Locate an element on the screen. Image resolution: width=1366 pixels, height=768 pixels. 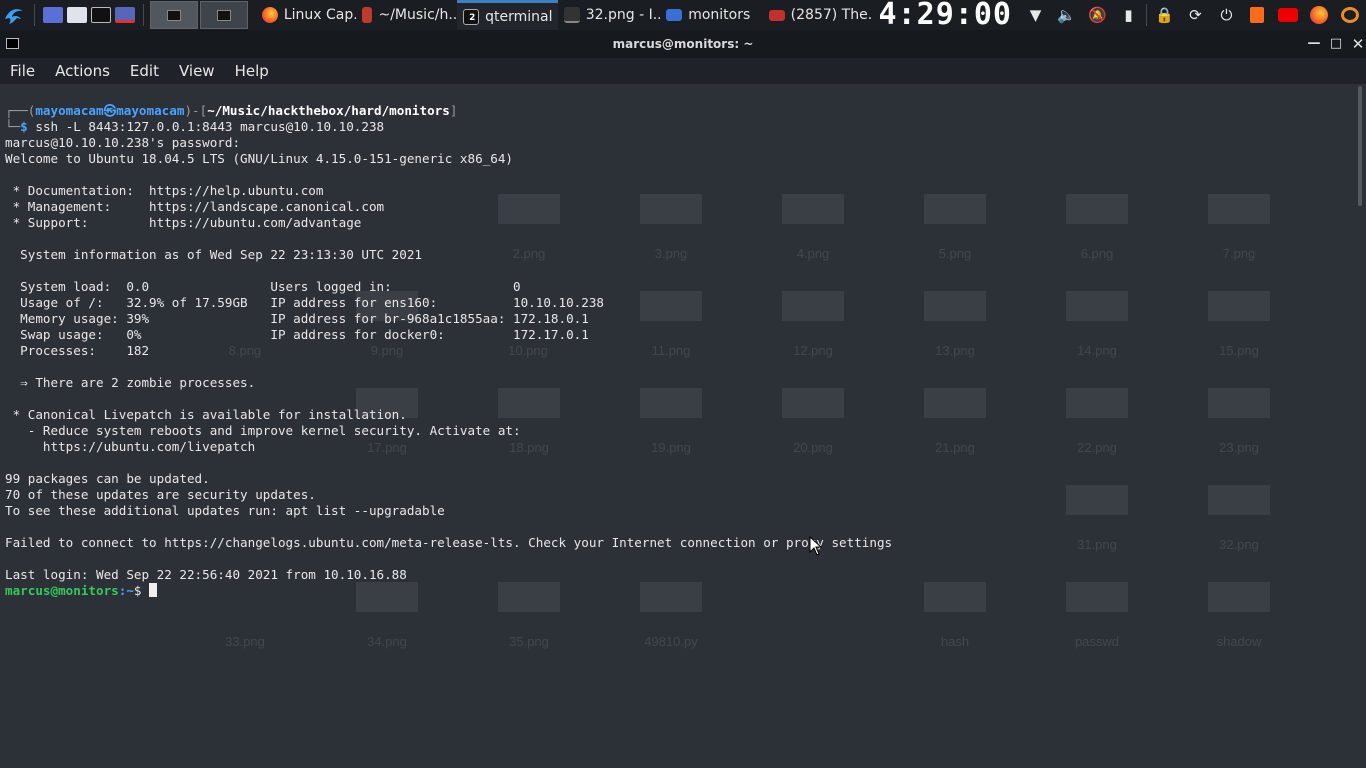
blender-icon is located at coordinates (1350, 15).